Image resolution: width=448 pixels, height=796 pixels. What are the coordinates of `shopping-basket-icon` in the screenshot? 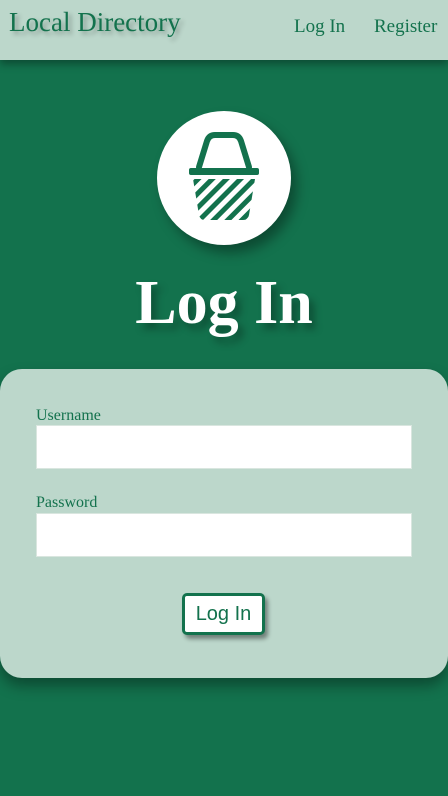 It's located at (224, 176).